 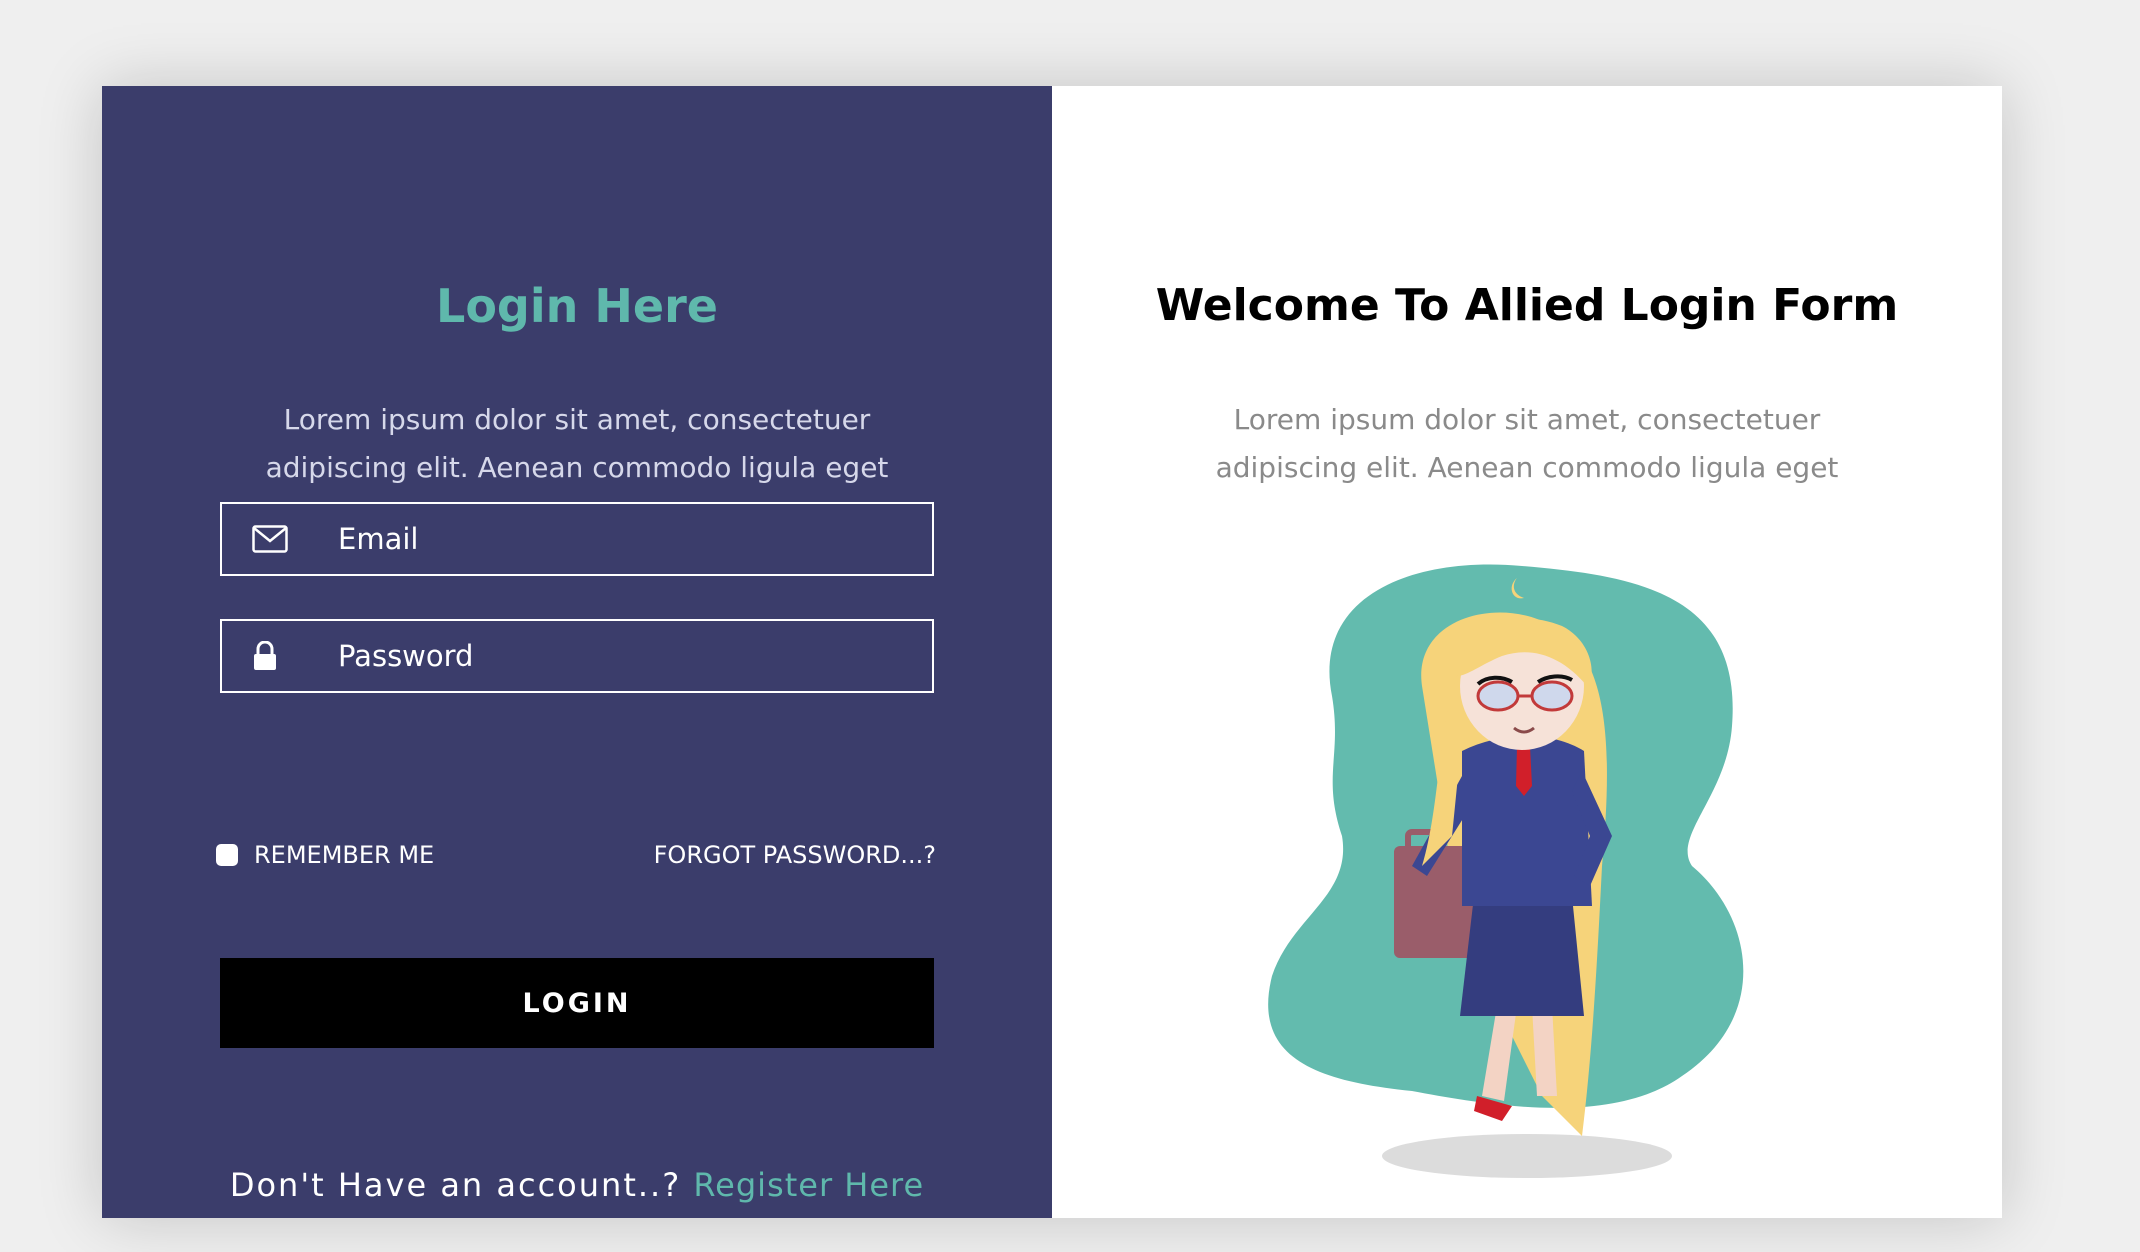 I want to click on register-prompt-line: Don't Have an account..? Register Here, so click(x=577, y=1185).